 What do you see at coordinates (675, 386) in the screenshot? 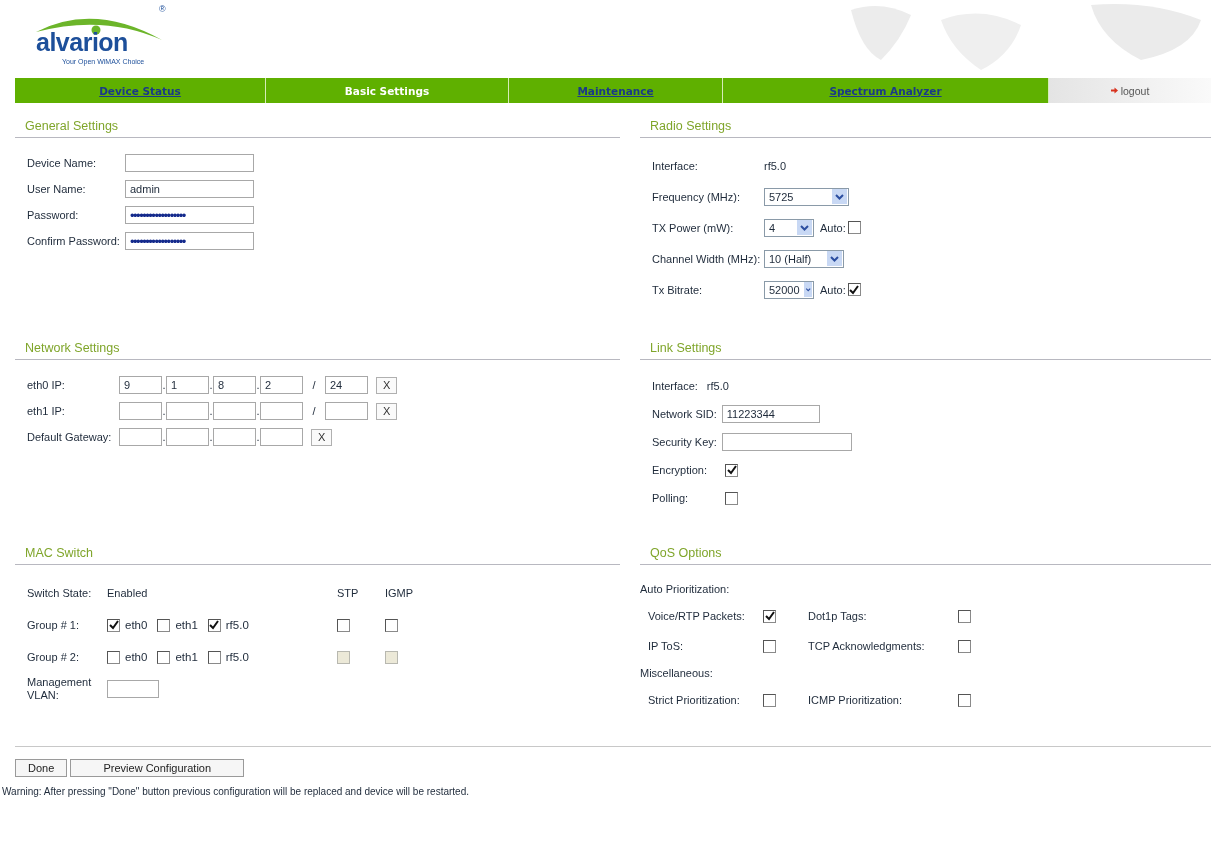
I see `field-label: Interface:` at bounding box center [675, 386].